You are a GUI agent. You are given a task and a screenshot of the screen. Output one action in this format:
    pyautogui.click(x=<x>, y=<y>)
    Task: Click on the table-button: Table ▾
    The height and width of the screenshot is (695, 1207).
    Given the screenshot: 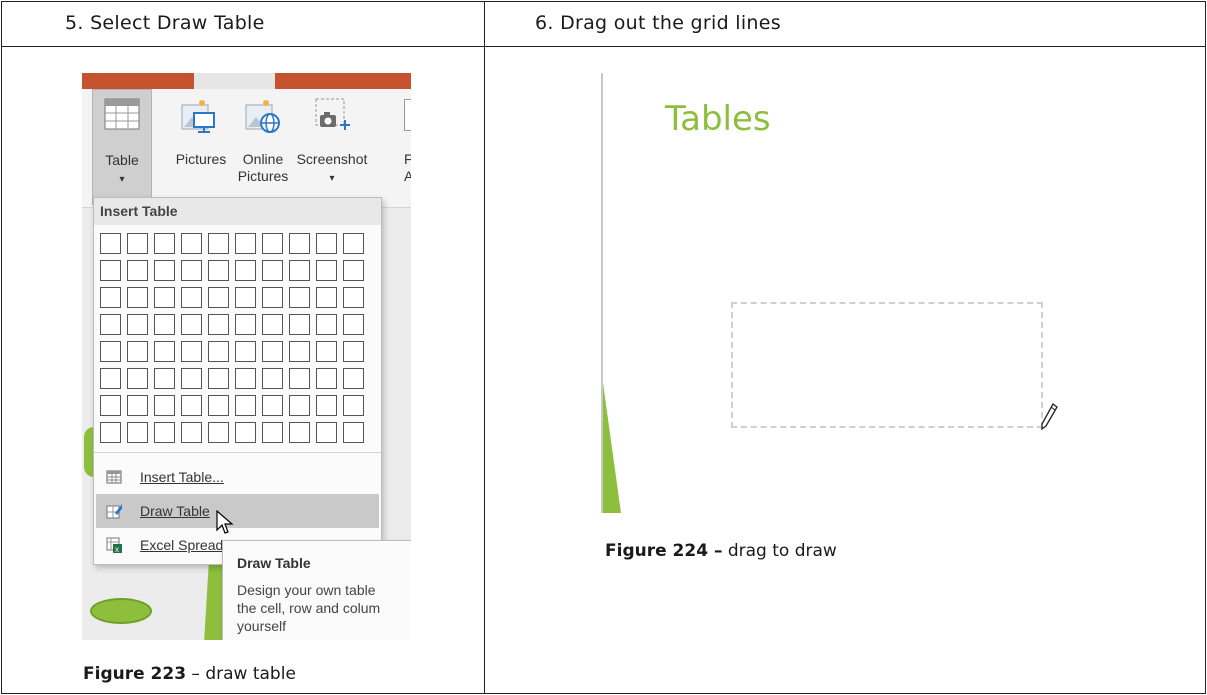 What is the action you would take?
    pyautogui.click(x=122, y=147)
    